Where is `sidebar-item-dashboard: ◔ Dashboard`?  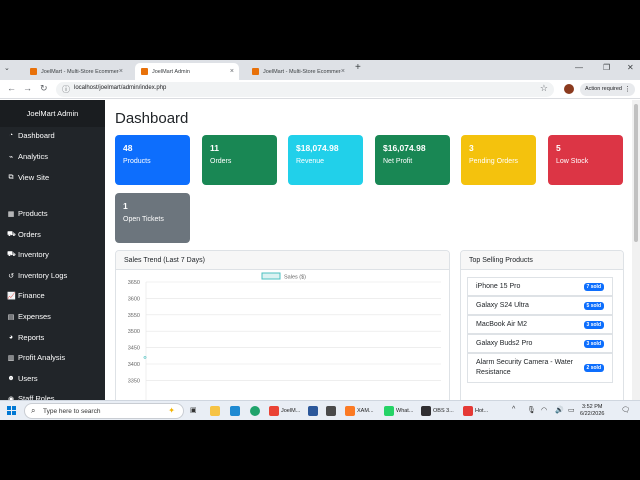
sidebar-item-dashboard: ◔ Dashboard is located at coordinates (31, 135).